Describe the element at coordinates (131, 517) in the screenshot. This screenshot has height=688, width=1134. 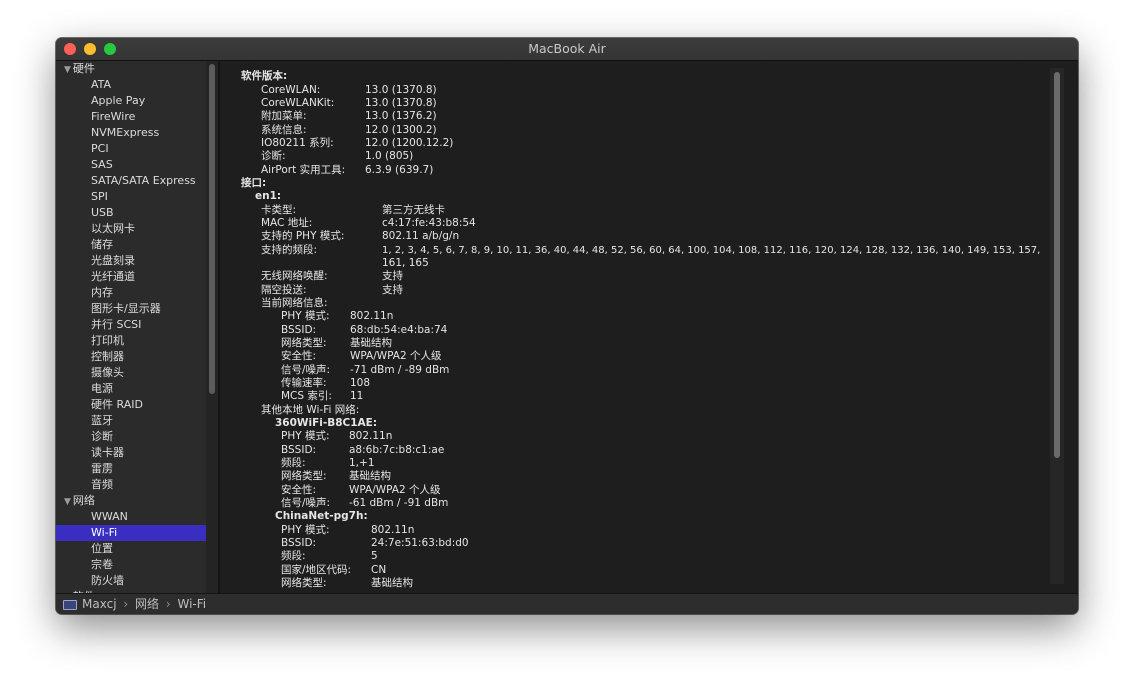
I see `sidebar-item: WWAN` at that location.